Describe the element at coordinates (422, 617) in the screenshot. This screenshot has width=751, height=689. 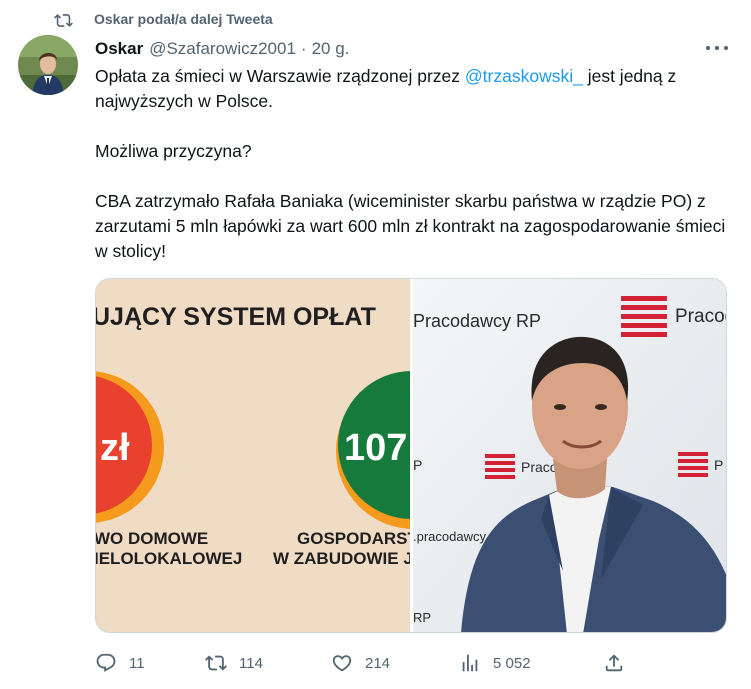
I see `photo-rp-bottom-text: RP` at that location.